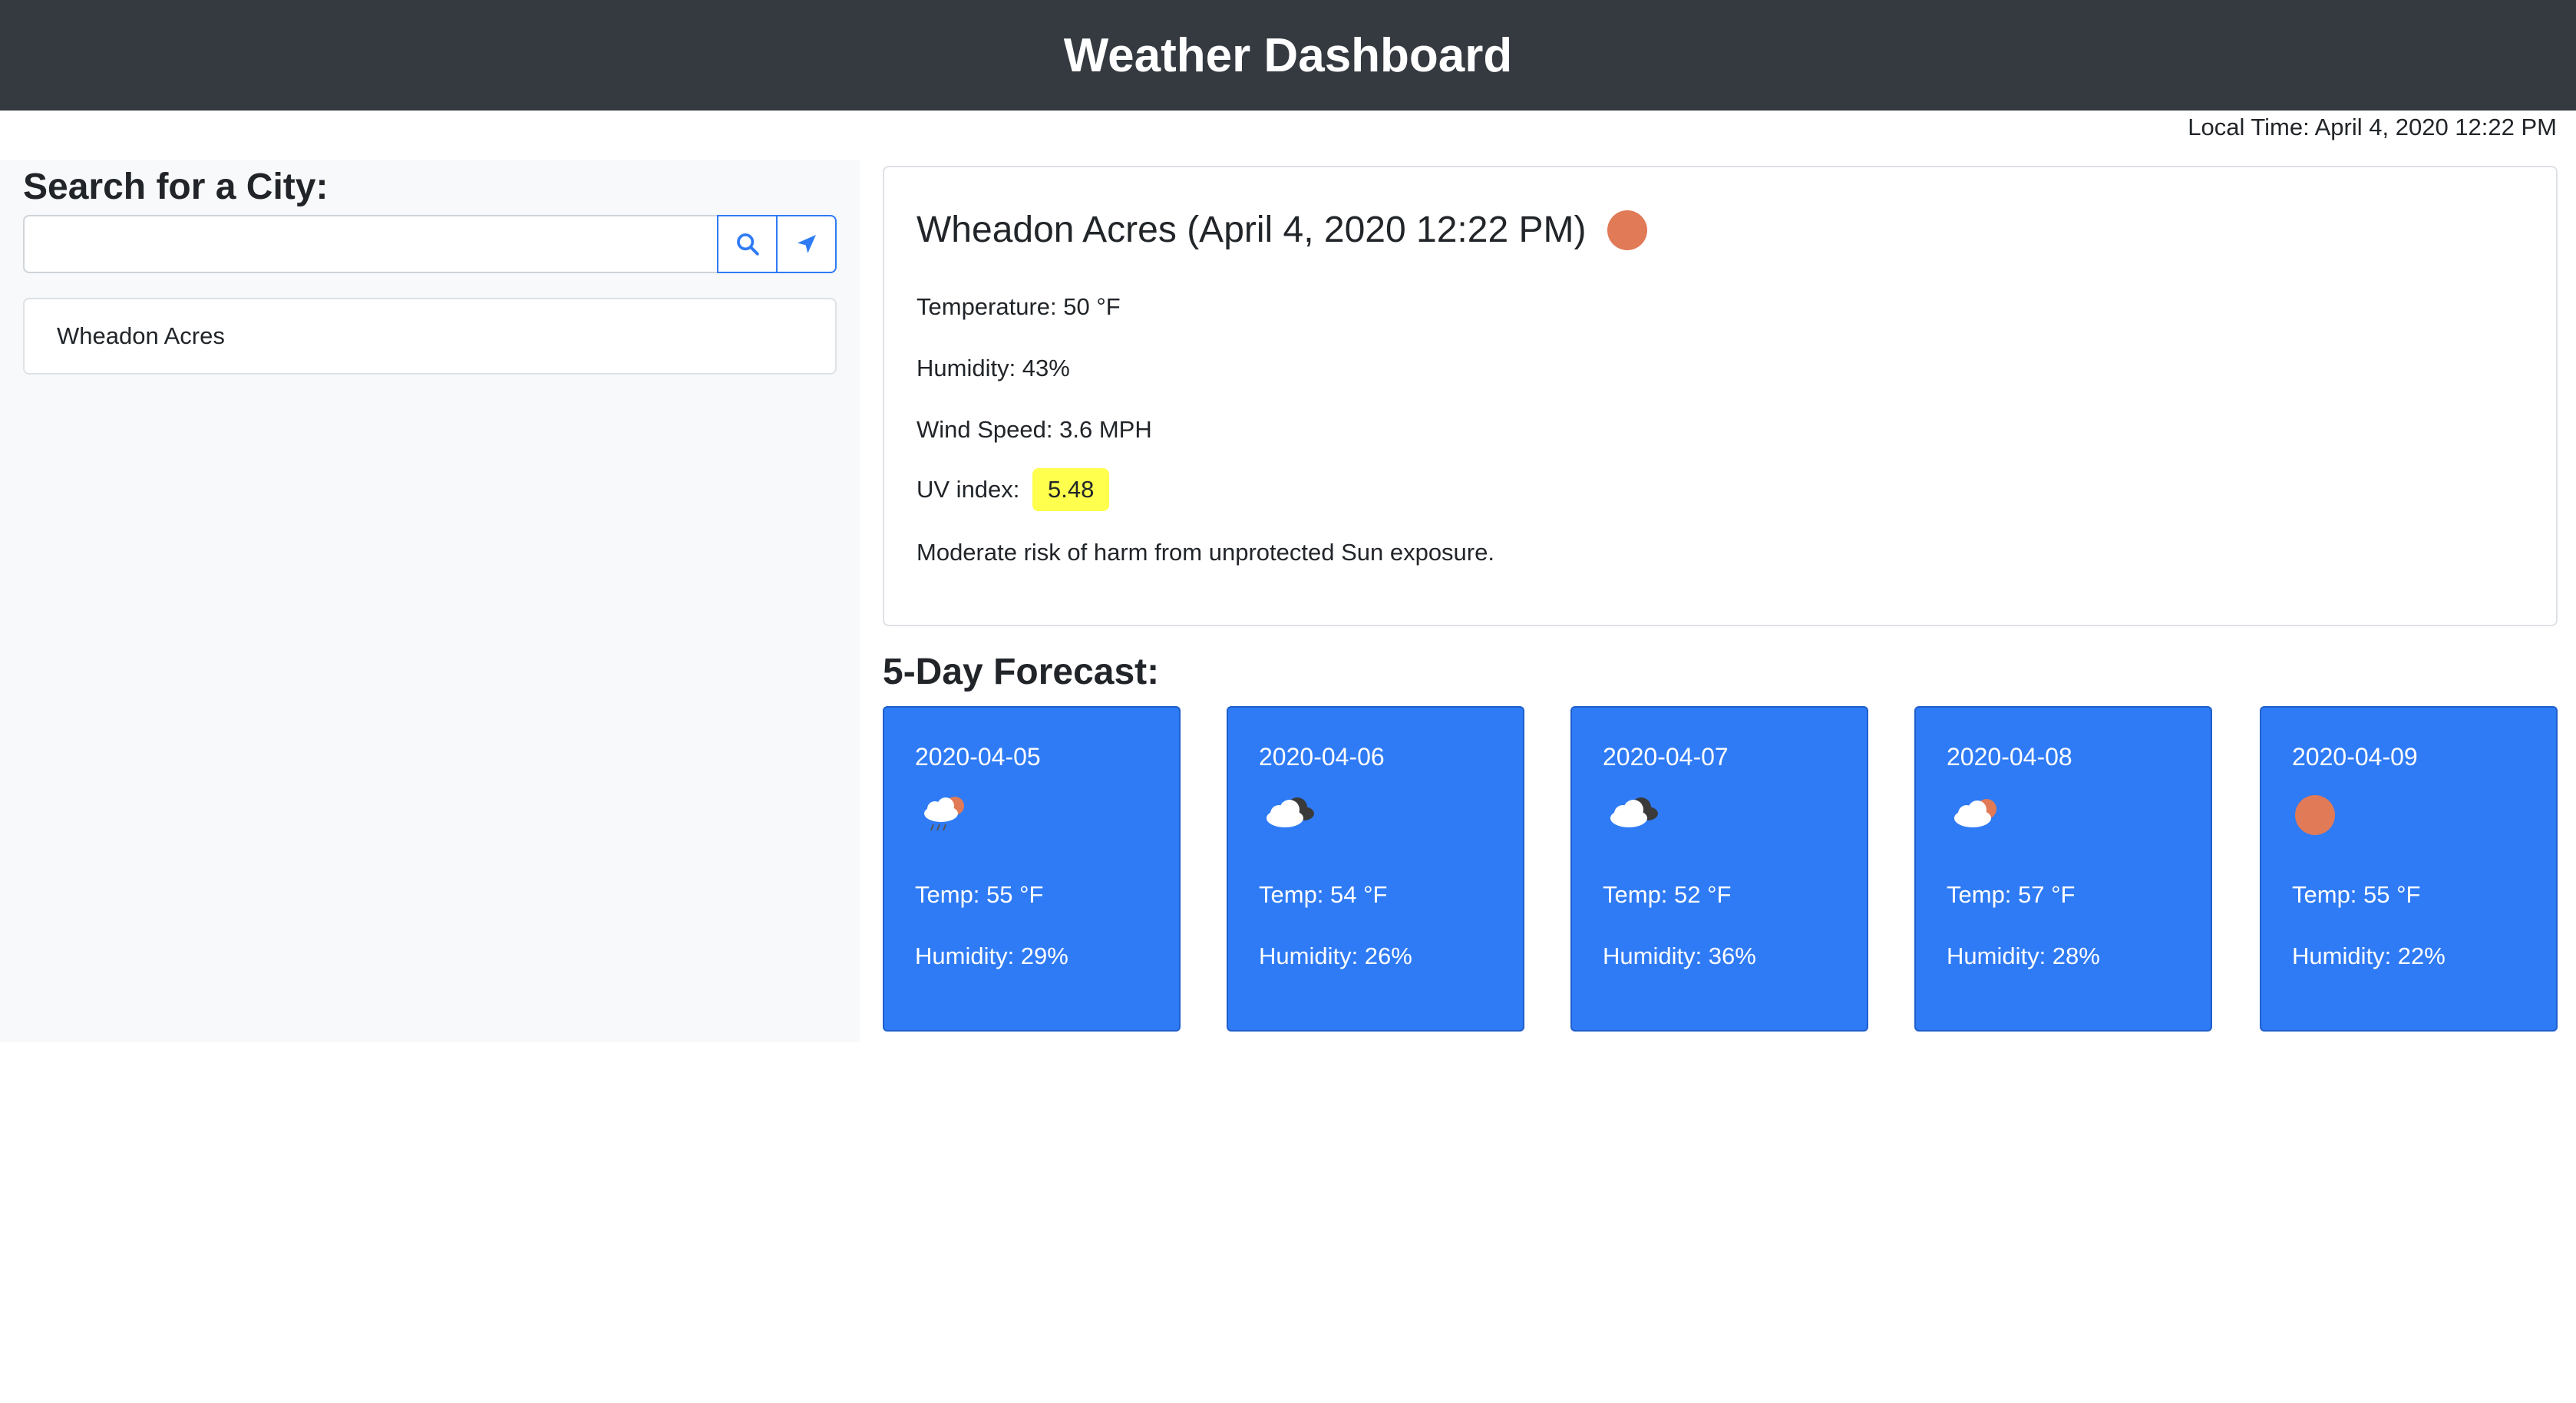 The height and width of the screenshot is (1403, 2576). I want to click on forecast-humidity: Humidity: 36%, so click(1679, 955).